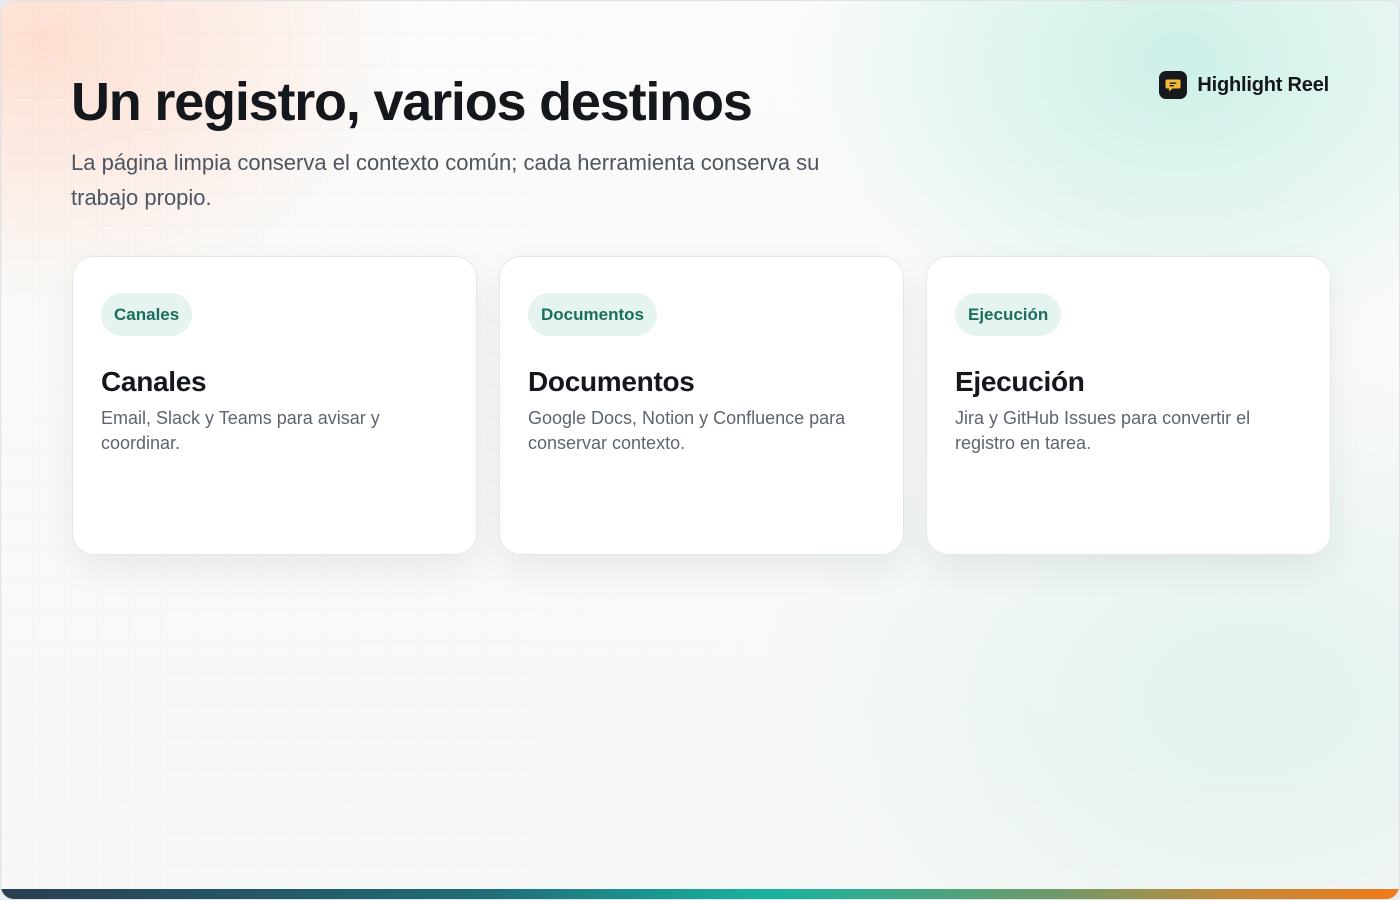  Describe the element at coordinates (412, 102) in the screenshot. I see `page-title: Un registro, varios destinos` at that location.